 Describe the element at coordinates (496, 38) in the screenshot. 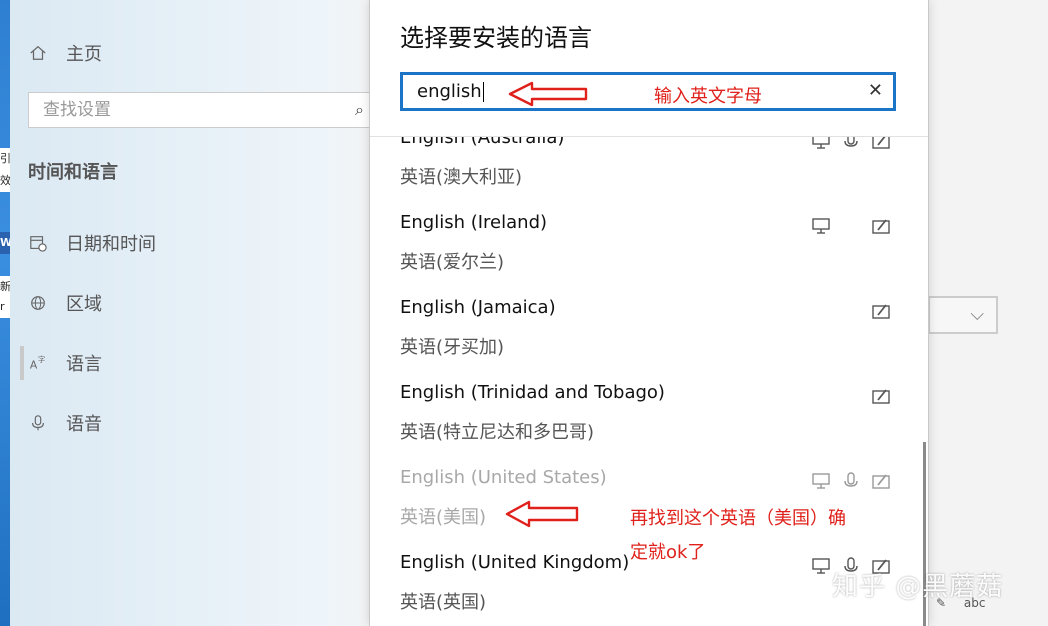

I see `dialog-title: 选择要安装的语言` at that location.